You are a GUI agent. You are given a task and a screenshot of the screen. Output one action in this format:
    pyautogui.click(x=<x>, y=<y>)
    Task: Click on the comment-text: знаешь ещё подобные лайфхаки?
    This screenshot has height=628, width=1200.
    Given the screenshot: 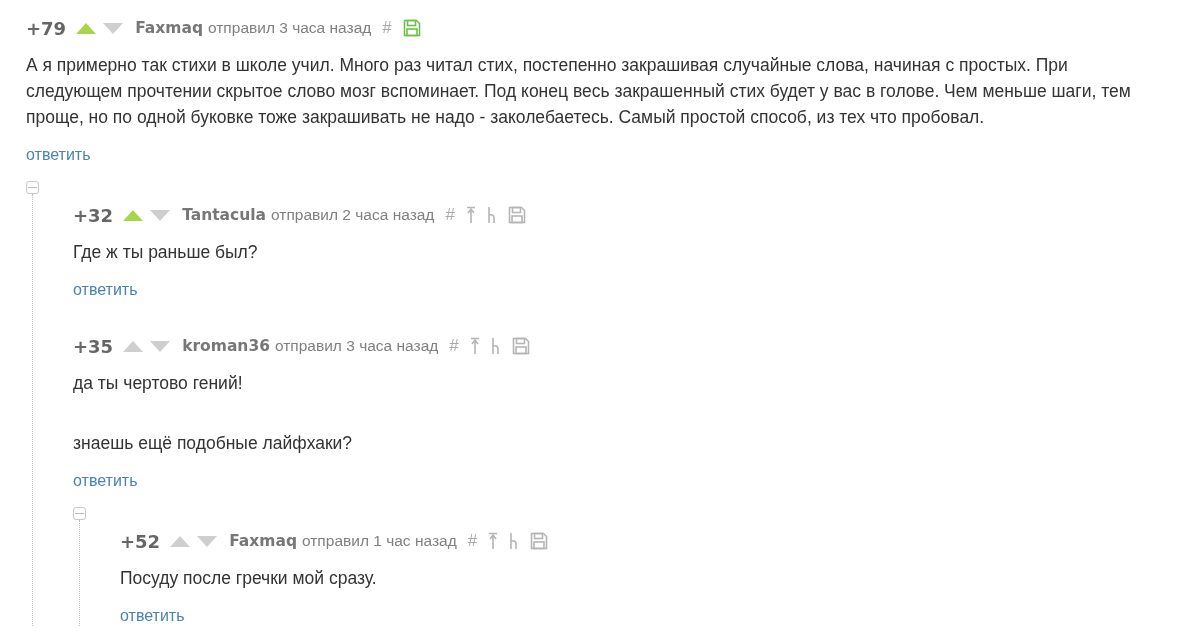 What is the action you would take?
    pyautogui.click(x=213, y=443)
    